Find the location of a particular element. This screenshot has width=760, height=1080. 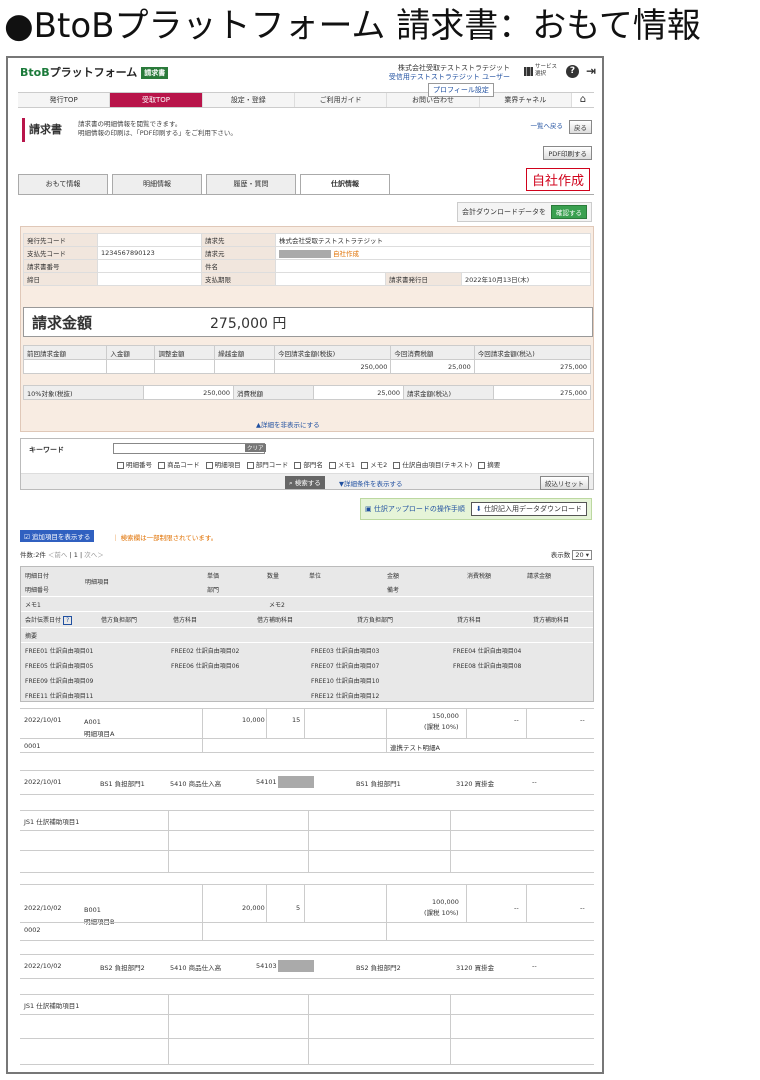

service-label: サービス選択 is located at coordinates (545, 70).